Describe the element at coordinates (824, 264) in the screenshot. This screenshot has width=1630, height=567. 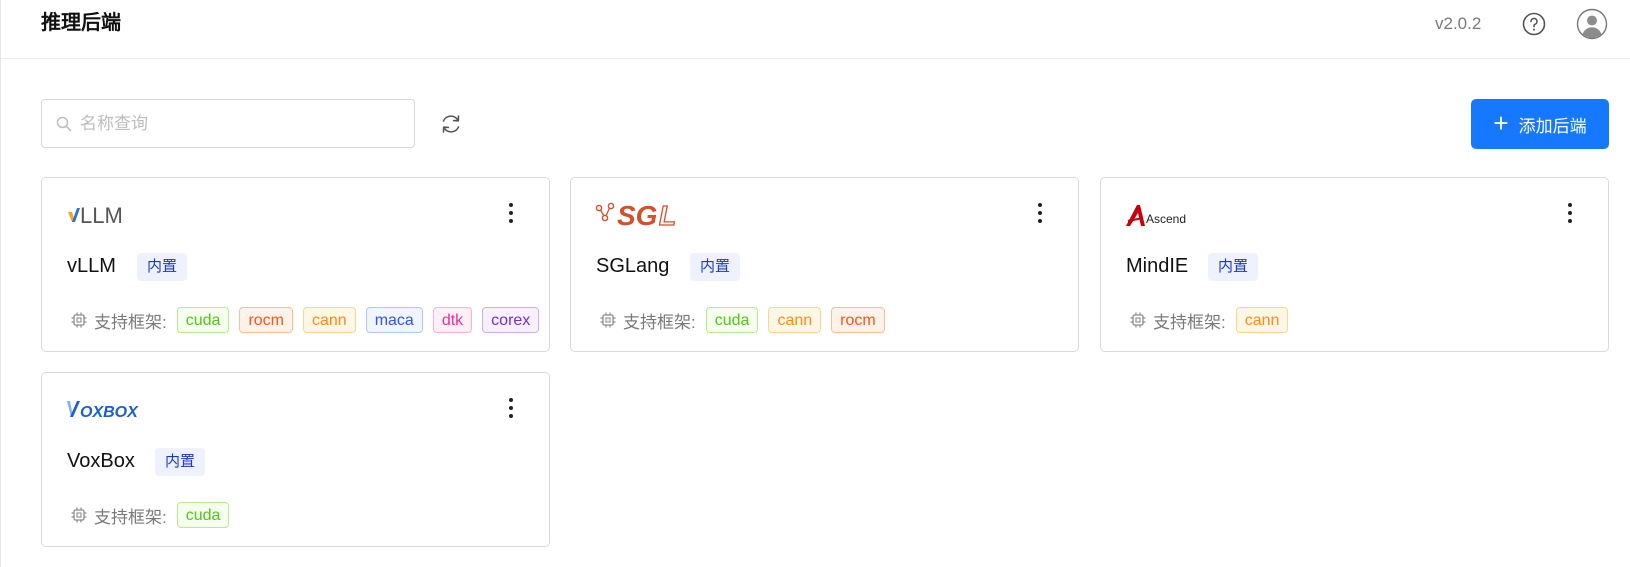
I see `backend-card-sglang: SG L SGLang 内置 支持框架: cuda cann rocm` at that location.